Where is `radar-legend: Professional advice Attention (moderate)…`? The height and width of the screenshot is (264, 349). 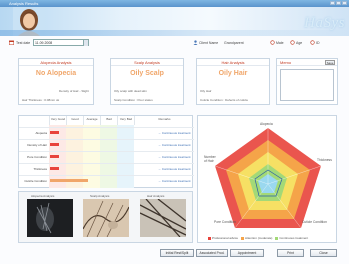 radar-legend: Professional advice Attention (moderate)… is located at coordinates (258, 238).